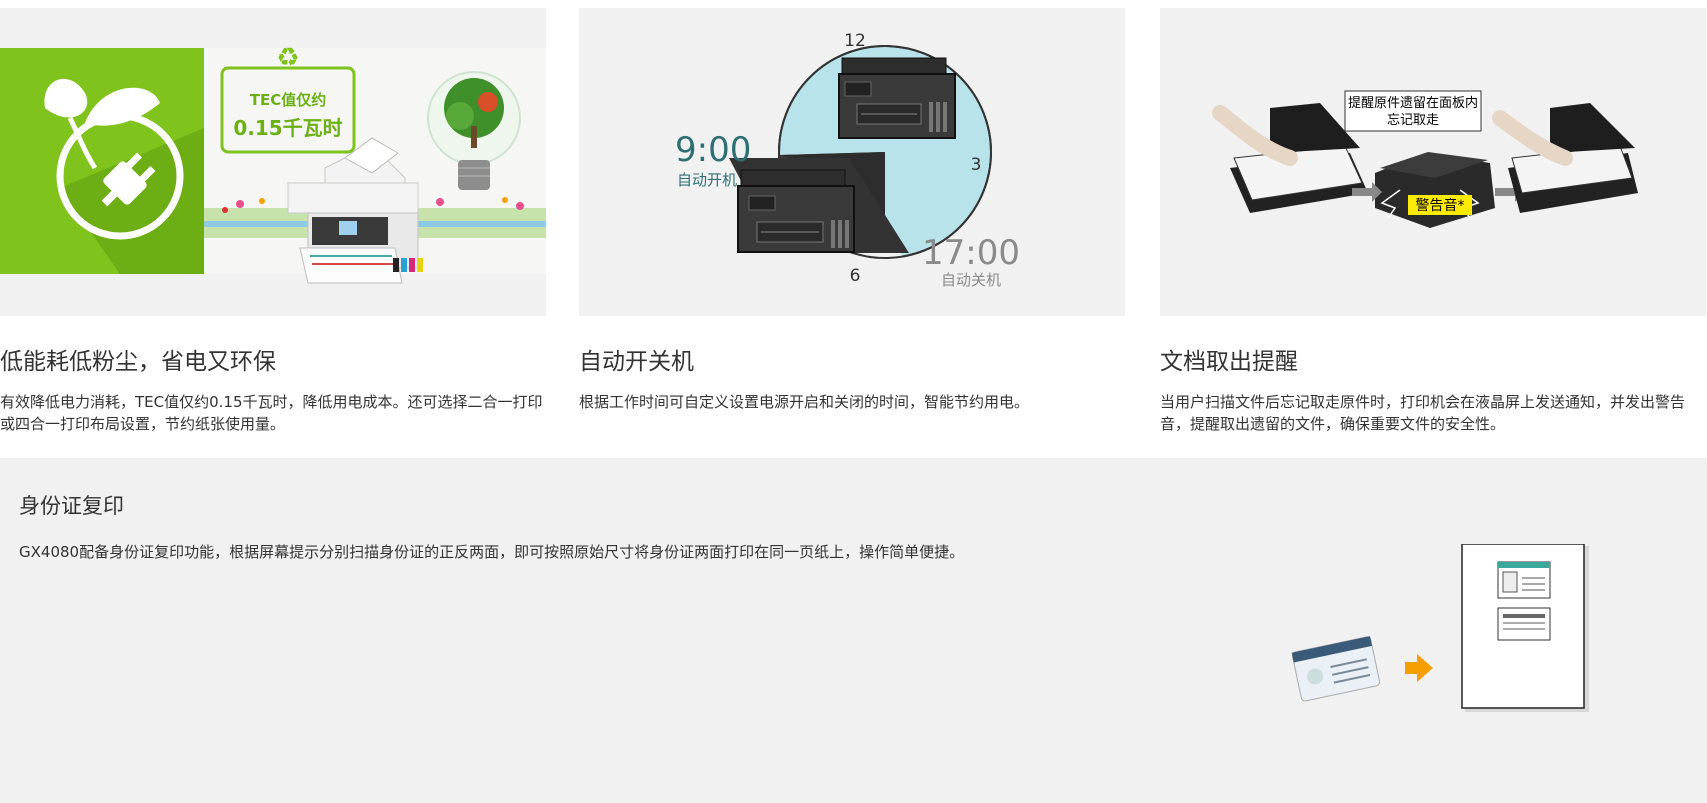  I want to click on scanner-alarm-icon: 警告音*, so click(1435, 190).